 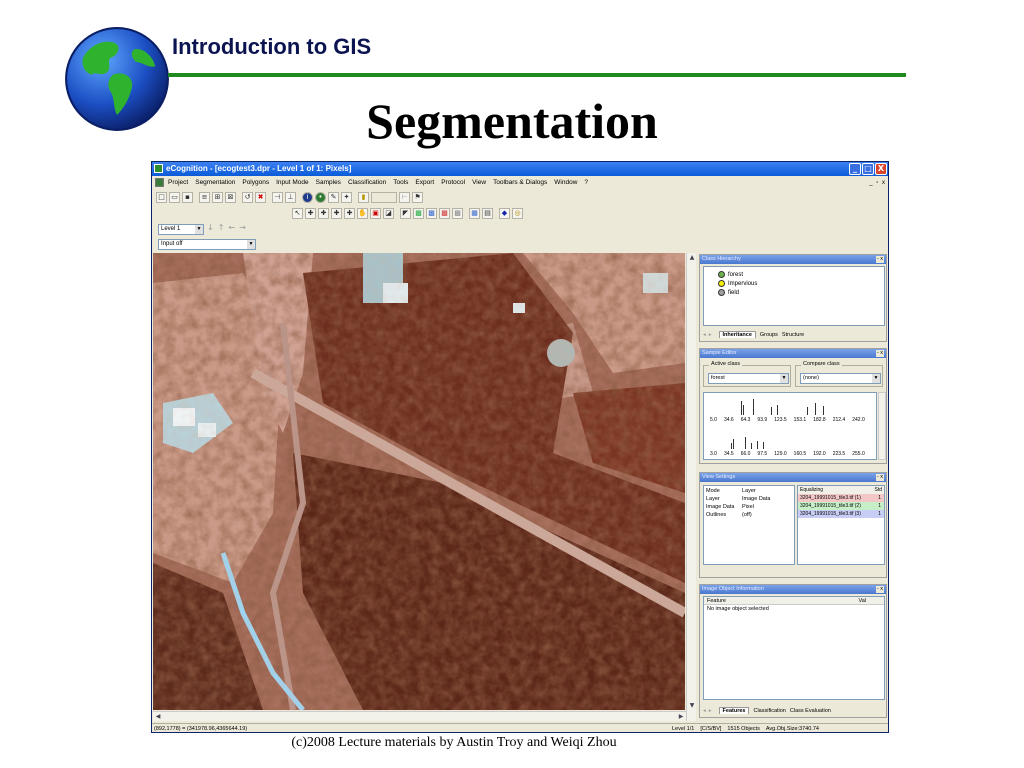 What do you see at coordinates (417, 197) in the screenshot?
I see `binoculars-icon: ⚑` at bounding box center [417, 197].